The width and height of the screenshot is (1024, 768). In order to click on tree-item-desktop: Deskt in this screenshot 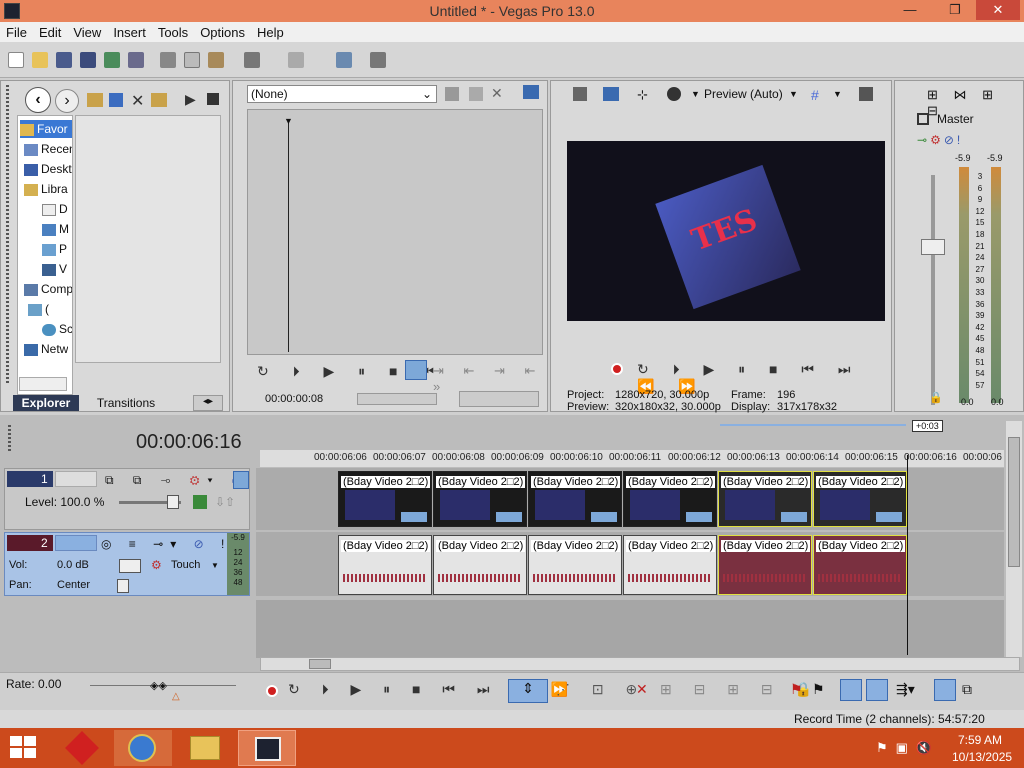, I will do `click(48, 169)`.